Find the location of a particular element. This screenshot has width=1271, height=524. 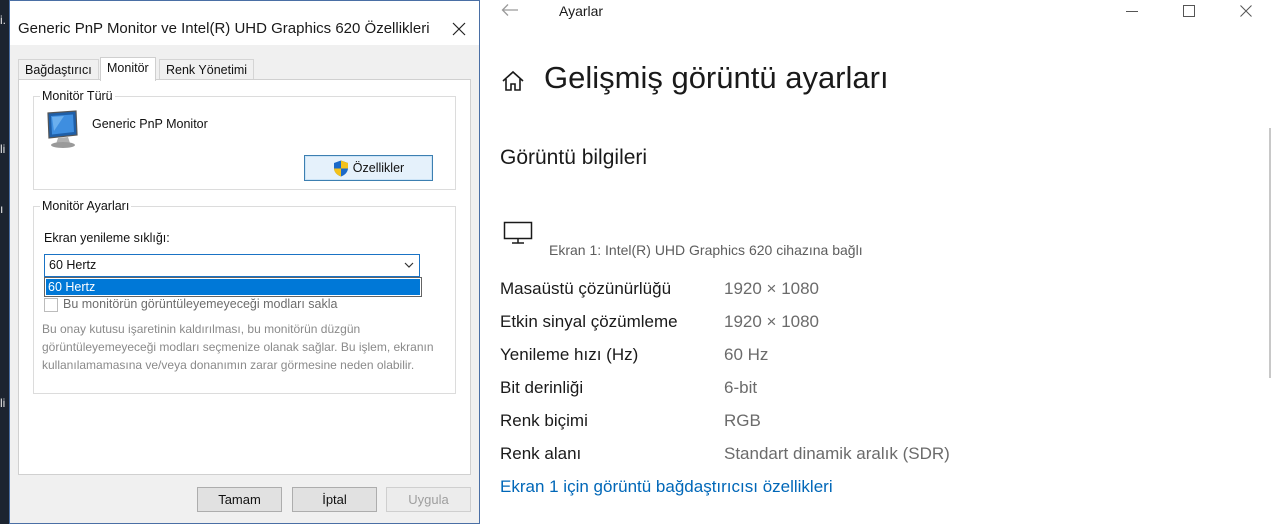

info-key: Etkin sinyal çözümleme is located at coordinates (589, 321).